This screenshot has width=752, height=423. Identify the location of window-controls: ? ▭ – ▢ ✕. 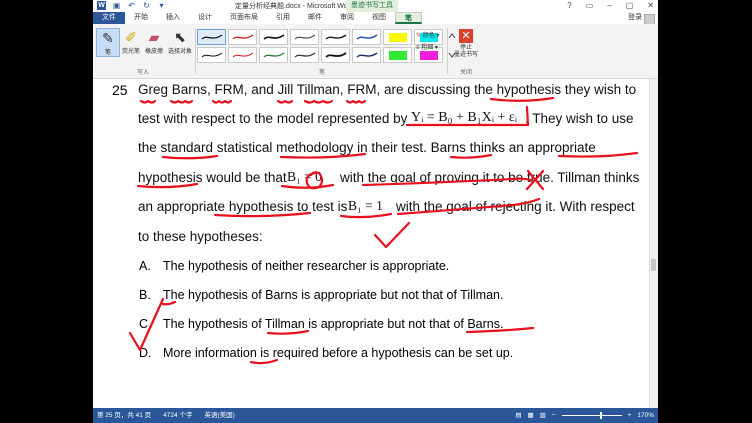
(610, 5).